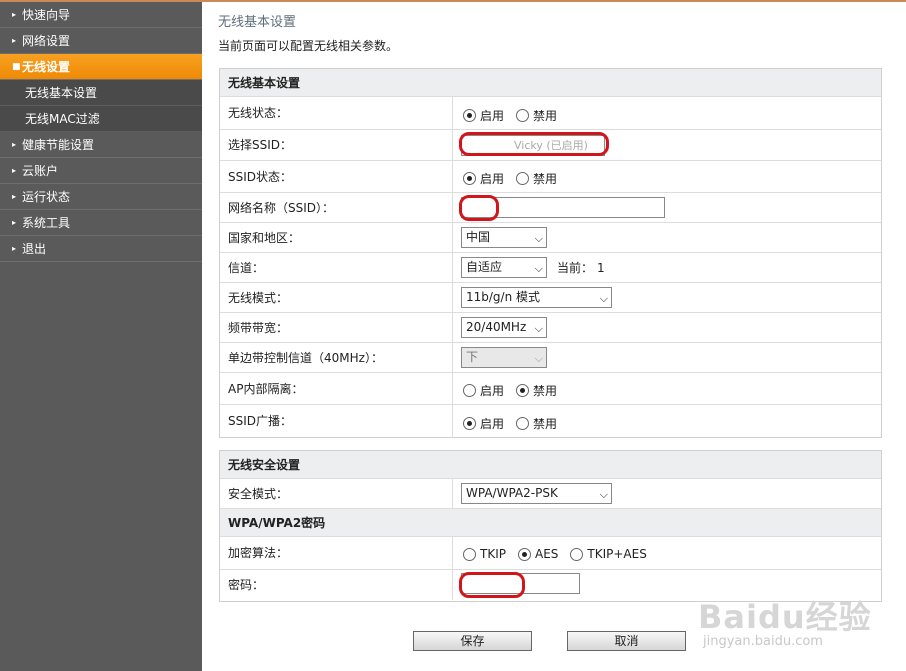  What do you see at coordinates (550, 328) in the screenshot?
I see `row-bandwidth: 频带带宽： 20/40MHz ⌵` at bounding box center [550, 328].